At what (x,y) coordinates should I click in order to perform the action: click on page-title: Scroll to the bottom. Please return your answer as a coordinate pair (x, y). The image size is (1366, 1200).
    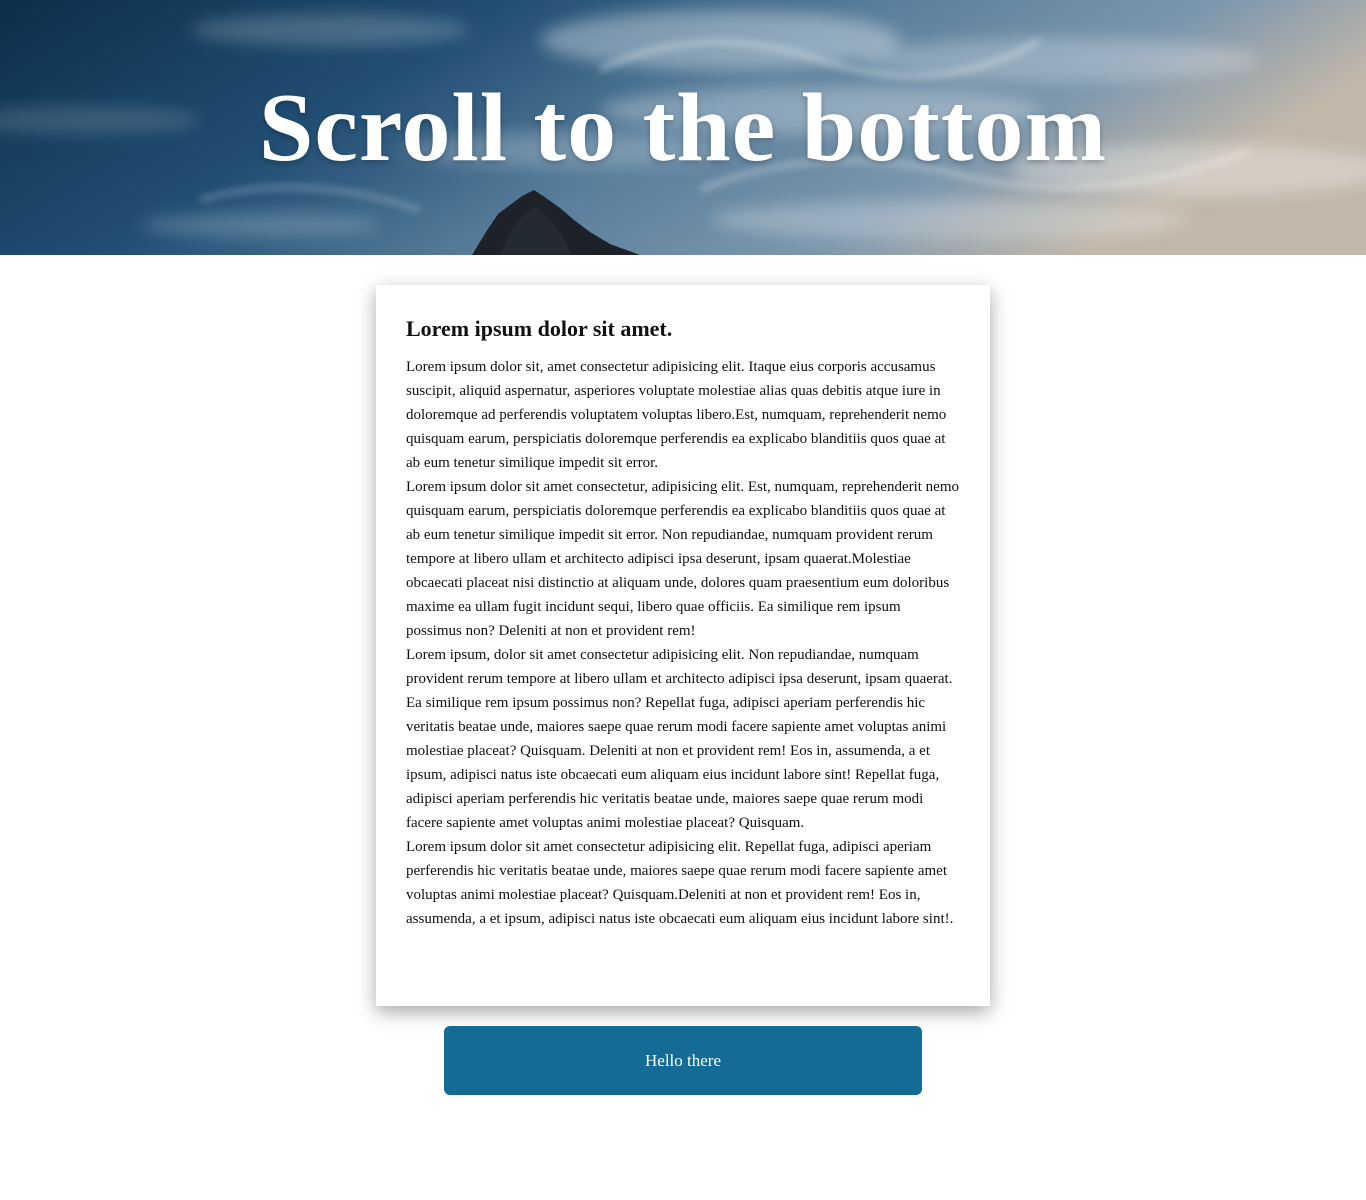
    Looking at the image, I should click on (683, 128).